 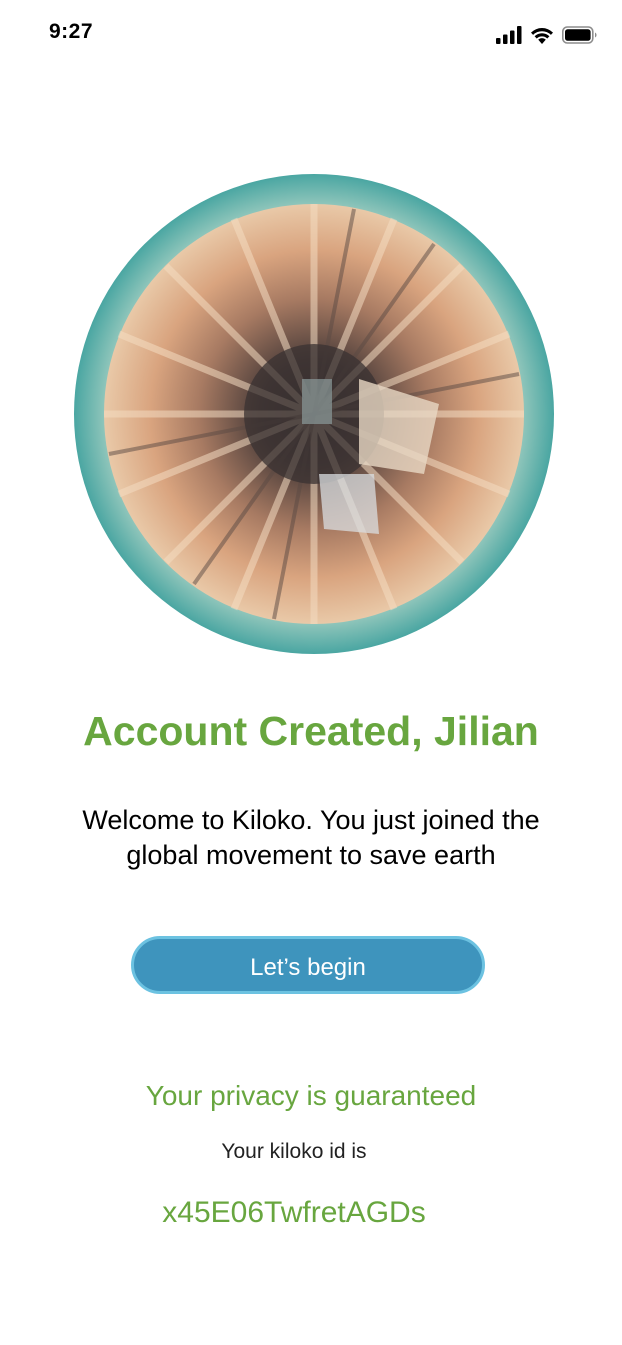 What do you see at coordinates (294, 1151) in the screenshot?
I see `kiloko-id-label: Your kiloko id is` at bounding box center [294, 1151].